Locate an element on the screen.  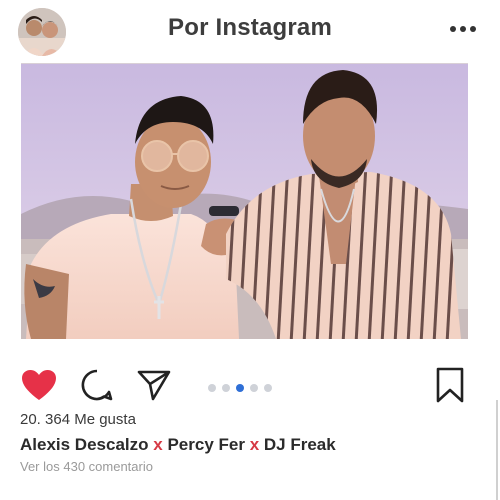
send-icon is located at coordinates (154, 385).